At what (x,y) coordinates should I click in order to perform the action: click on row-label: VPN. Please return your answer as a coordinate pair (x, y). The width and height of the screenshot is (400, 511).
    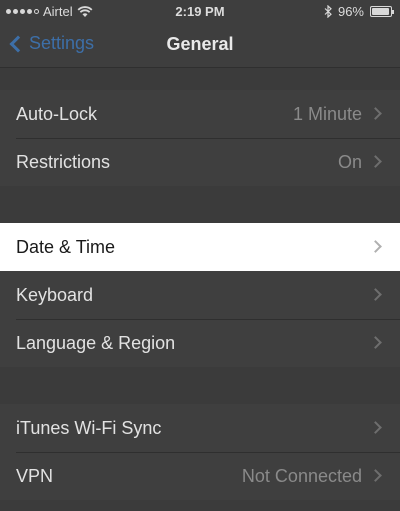
    Looking at the image, I should click on (35, 475).